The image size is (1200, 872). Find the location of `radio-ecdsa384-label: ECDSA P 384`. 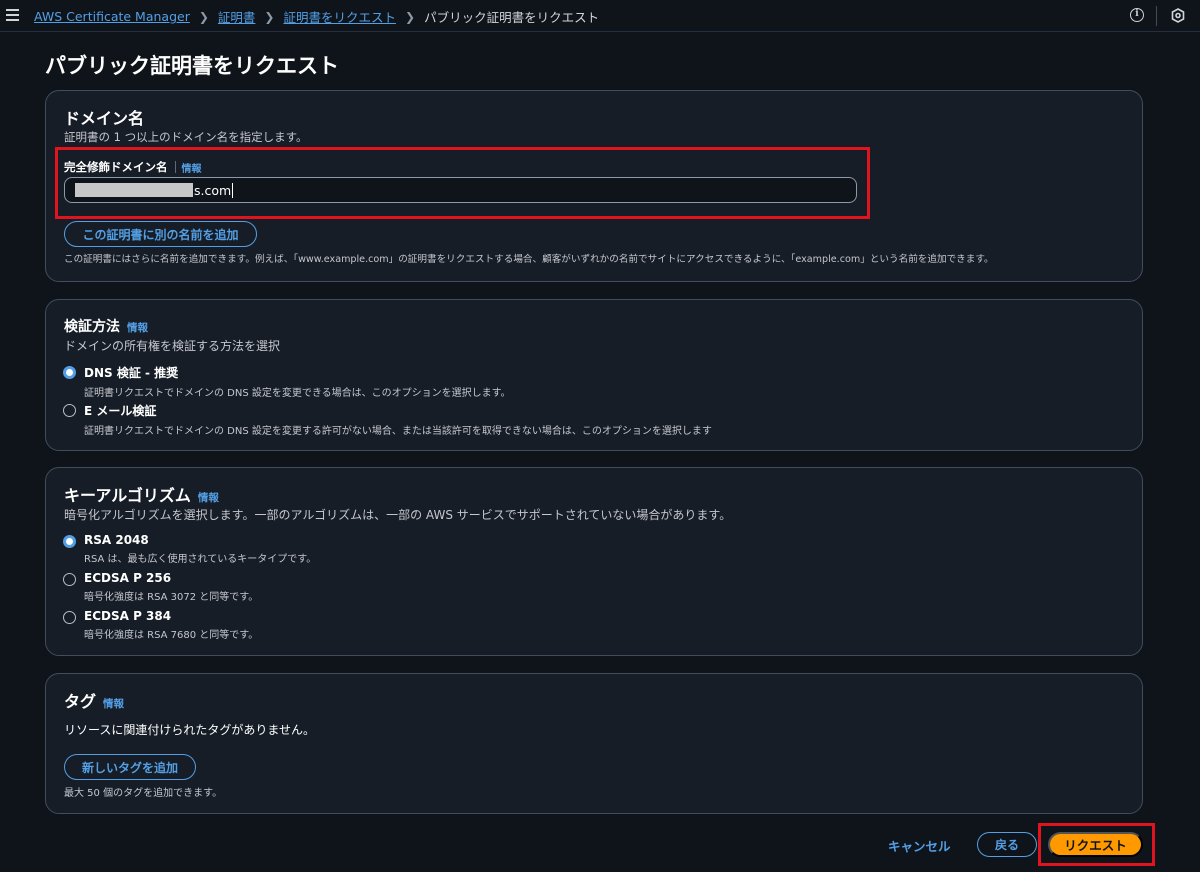

radio-ecdsa384-label: ECDSA P 384 is located at coordinates (128, 616).